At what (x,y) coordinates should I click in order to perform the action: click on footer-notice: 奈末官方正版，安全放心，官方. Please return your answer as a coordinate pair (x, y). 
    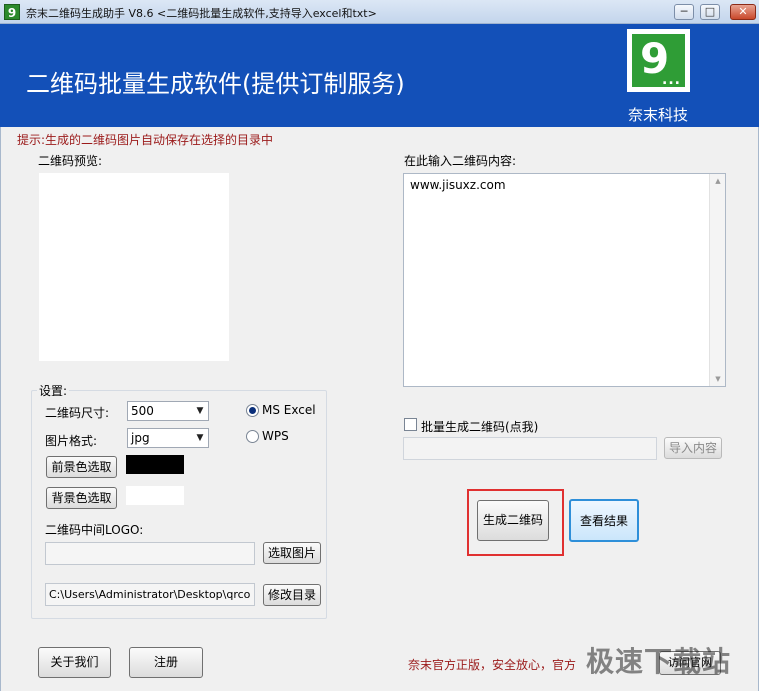
    Looking at the image, I should click on (492, 665).